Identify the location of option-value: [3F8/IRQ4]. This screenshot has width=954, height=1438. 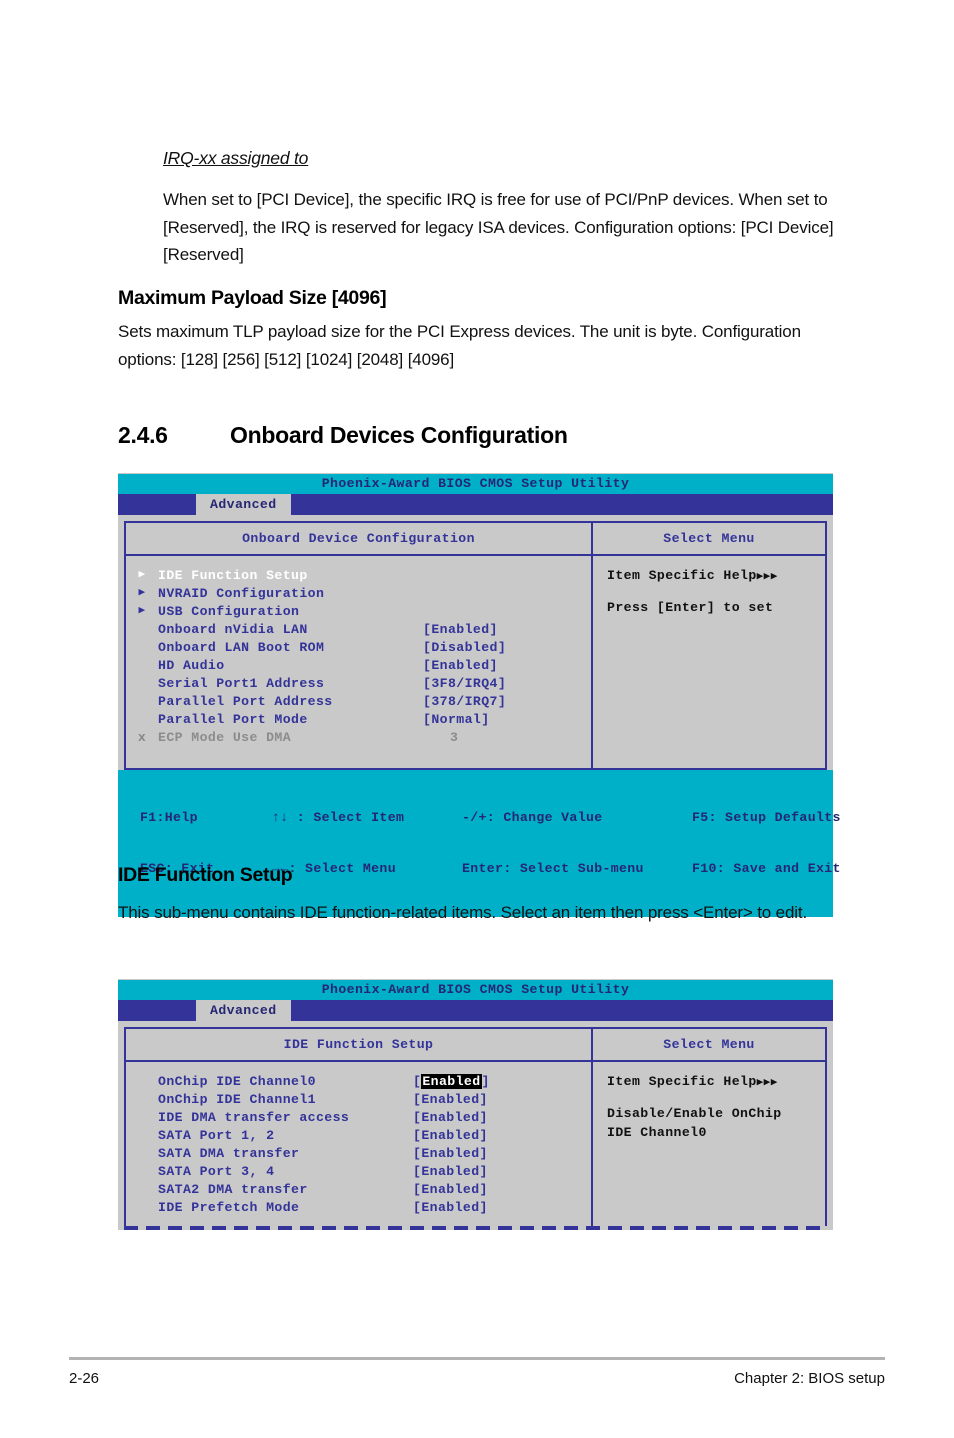
(464, 683).